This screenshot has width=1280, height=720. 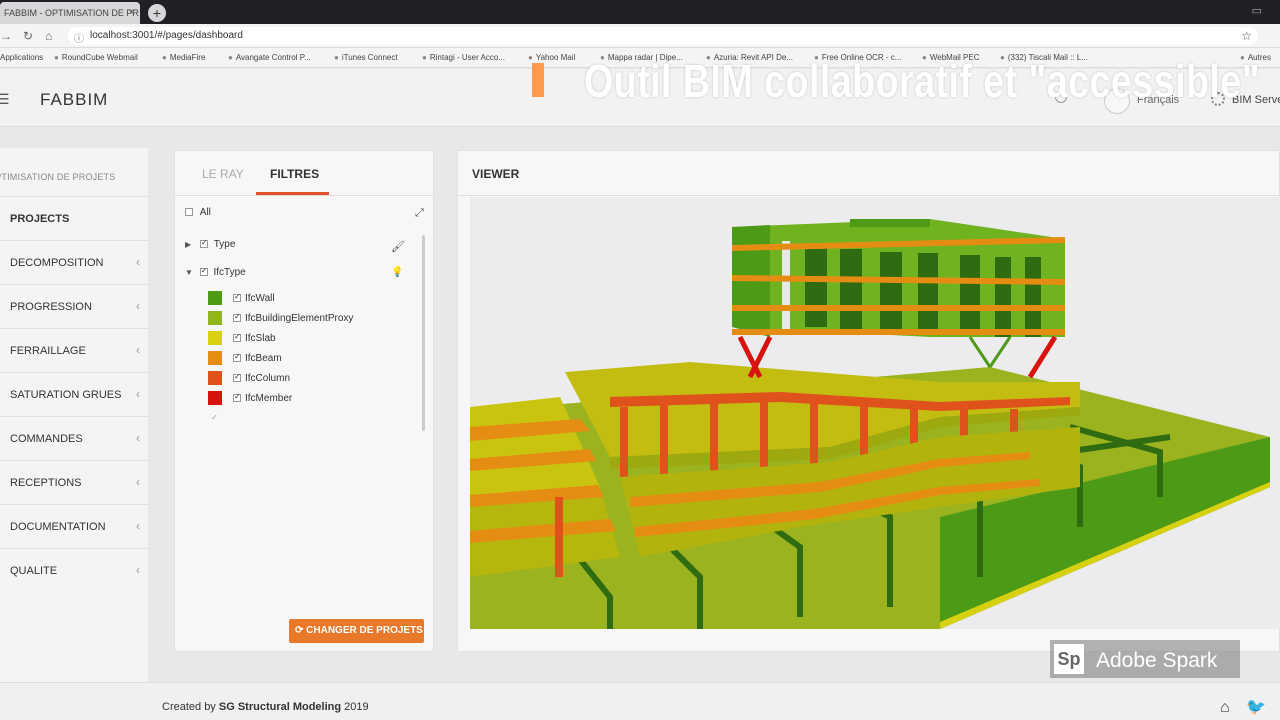 I want to click on close-tab-icon: ×, so click(x=131, y=12).